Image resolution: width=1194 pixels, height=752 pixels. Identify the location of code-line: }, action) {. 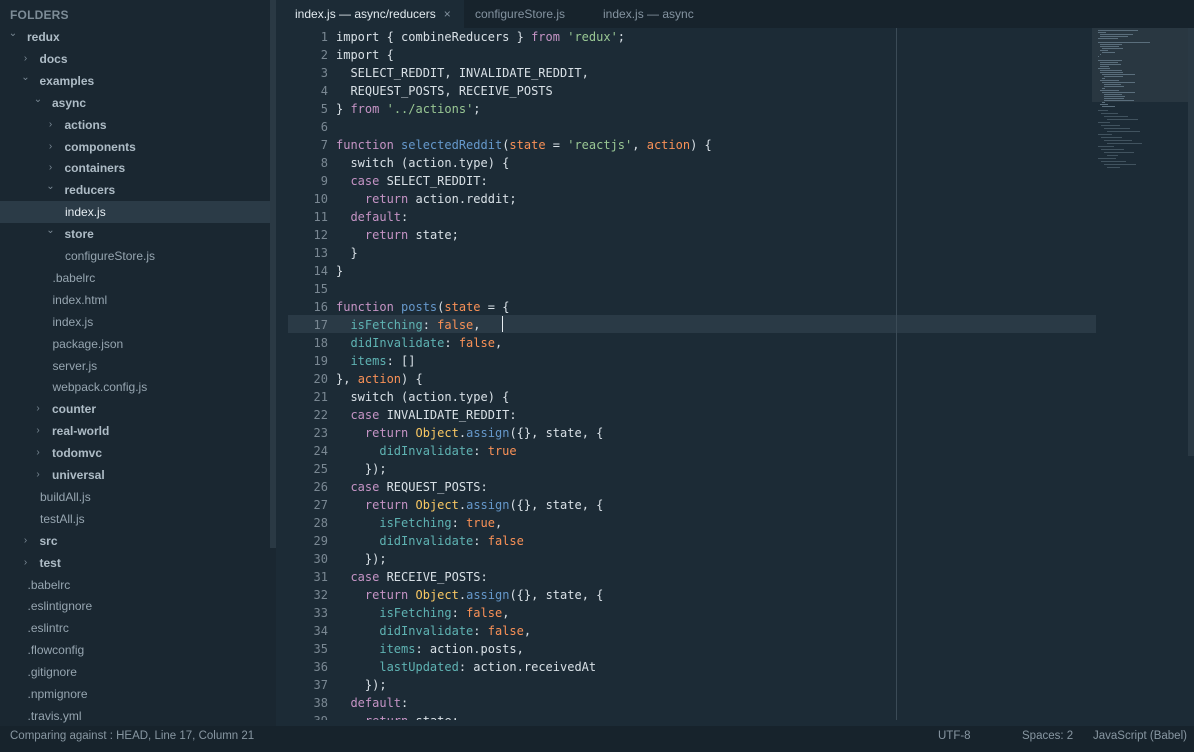
(379, 379).